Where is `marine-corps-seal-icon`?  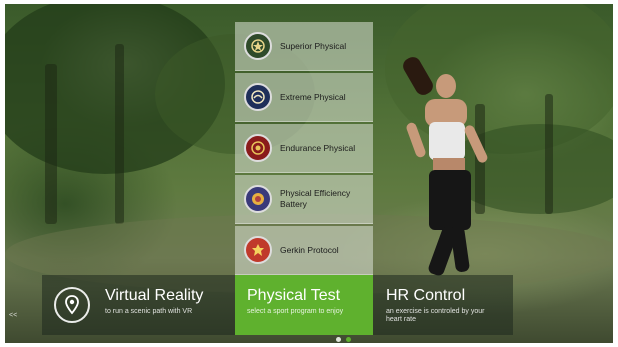 marine-corps-seal-icon is located at coordinates (258, 148).